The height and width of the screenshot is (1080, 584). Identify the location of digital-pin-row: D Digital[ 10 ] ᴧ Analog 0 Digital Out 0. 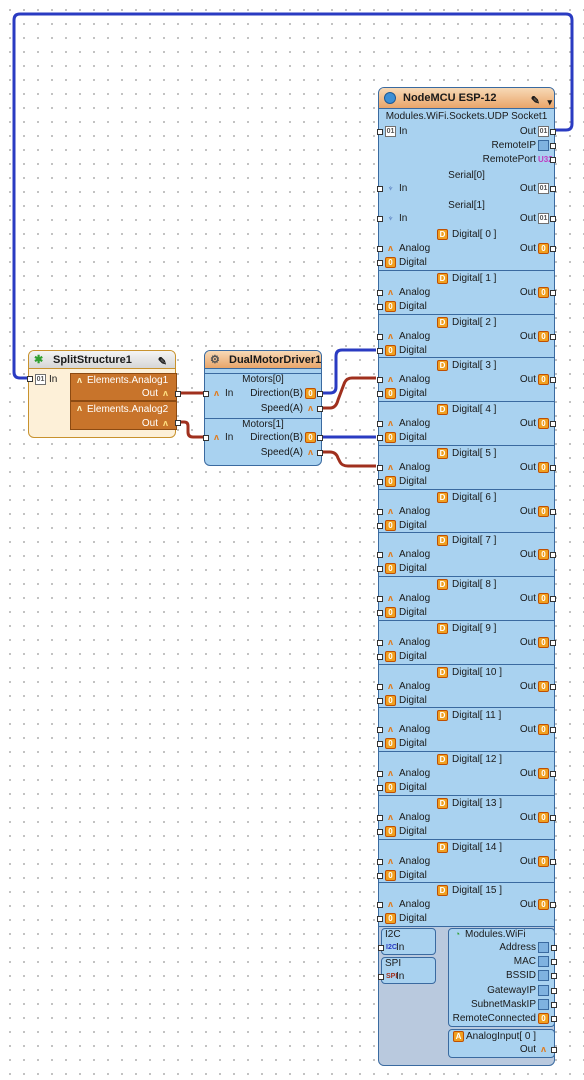
(466, 686).